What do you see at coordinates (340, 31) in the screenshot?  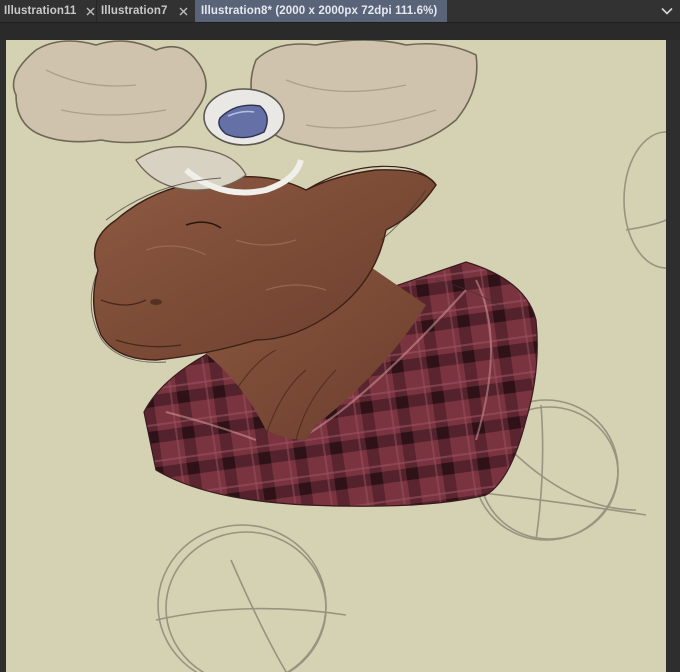 I see `canvas-top-margin` at bounding box center [340, 31].